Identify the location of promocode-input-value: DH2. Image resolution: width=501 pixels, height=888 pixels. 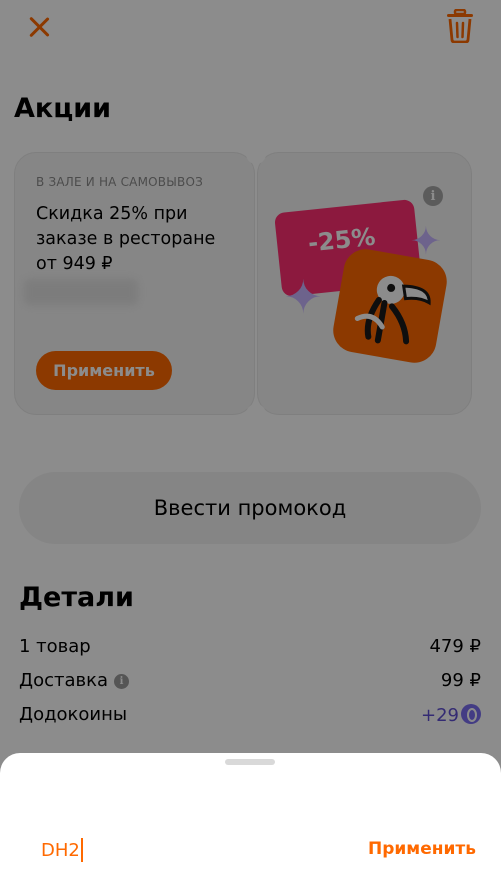
(60, 850).